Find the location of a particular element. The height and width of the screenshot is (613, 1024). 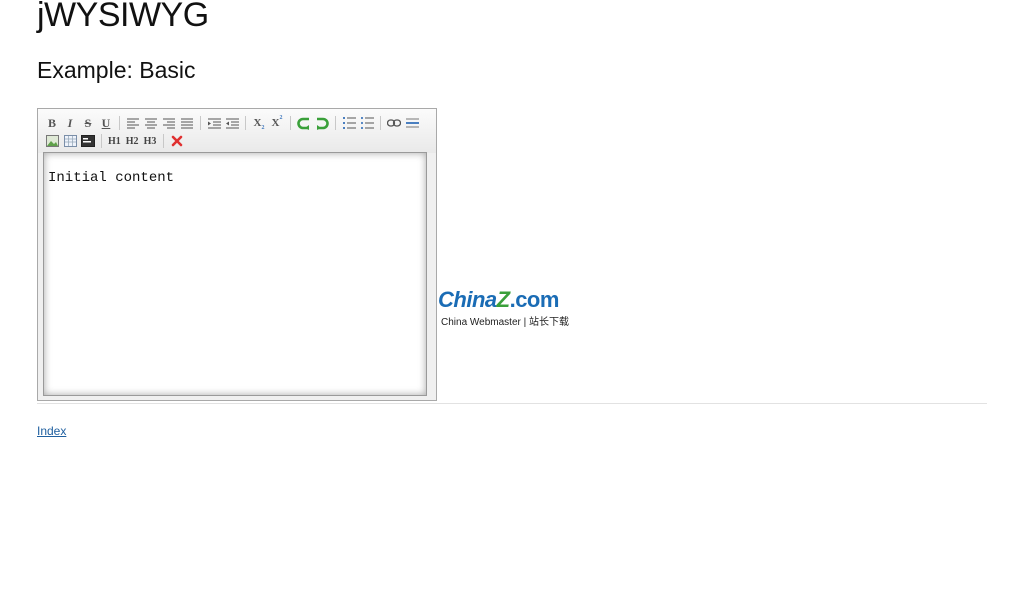

redo-icon is located at coordinates (323, 123).